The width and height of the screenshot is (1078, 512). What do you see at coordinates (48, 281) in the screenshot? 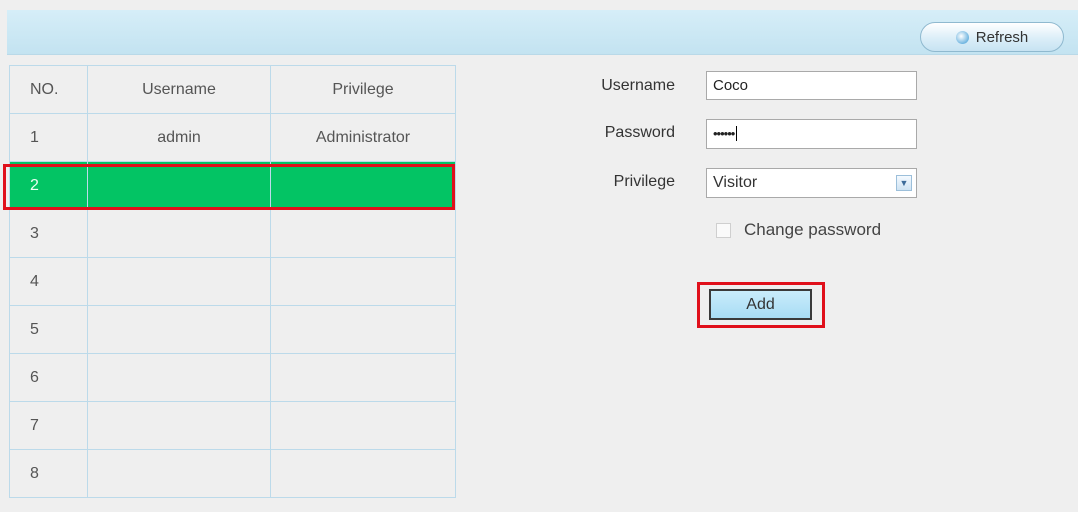
I see `row-number: 4` at bounding box center [48, 281].